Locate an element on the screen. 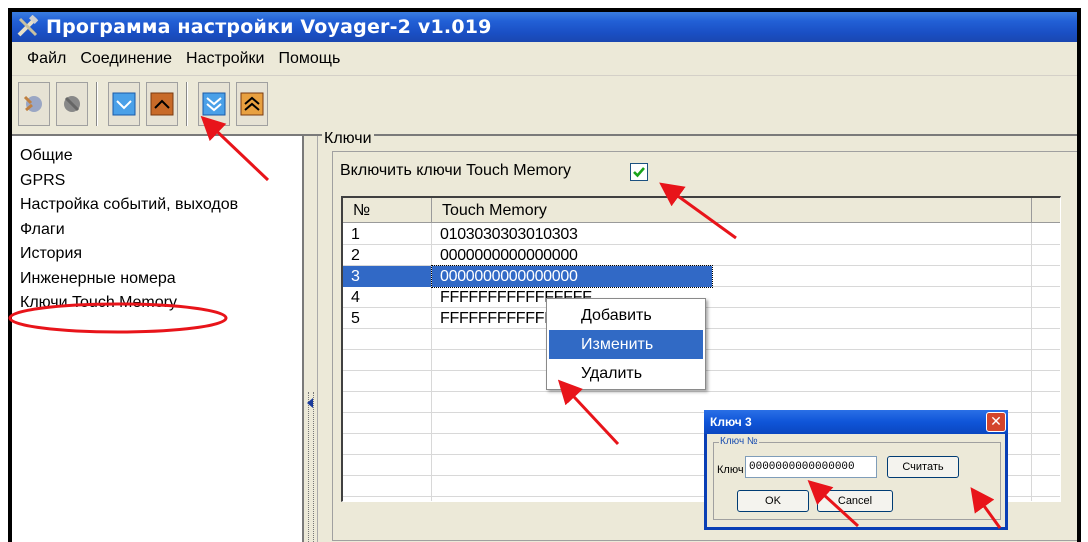  dialog-title: Ключ 3 is located at coordinates (731, 422).